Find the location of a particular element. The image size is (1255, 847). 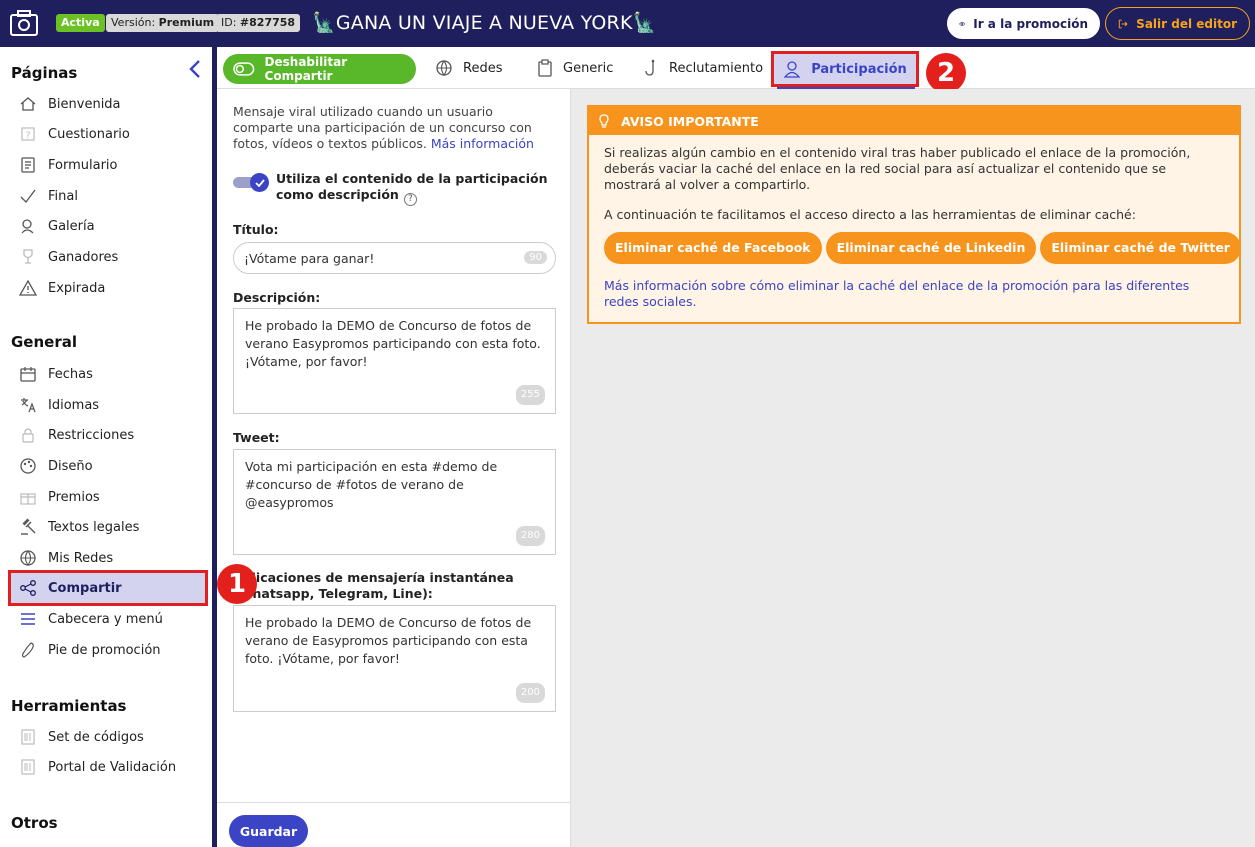

sidebar-item-formulario: Formulario is located at coordinates (108, 165).